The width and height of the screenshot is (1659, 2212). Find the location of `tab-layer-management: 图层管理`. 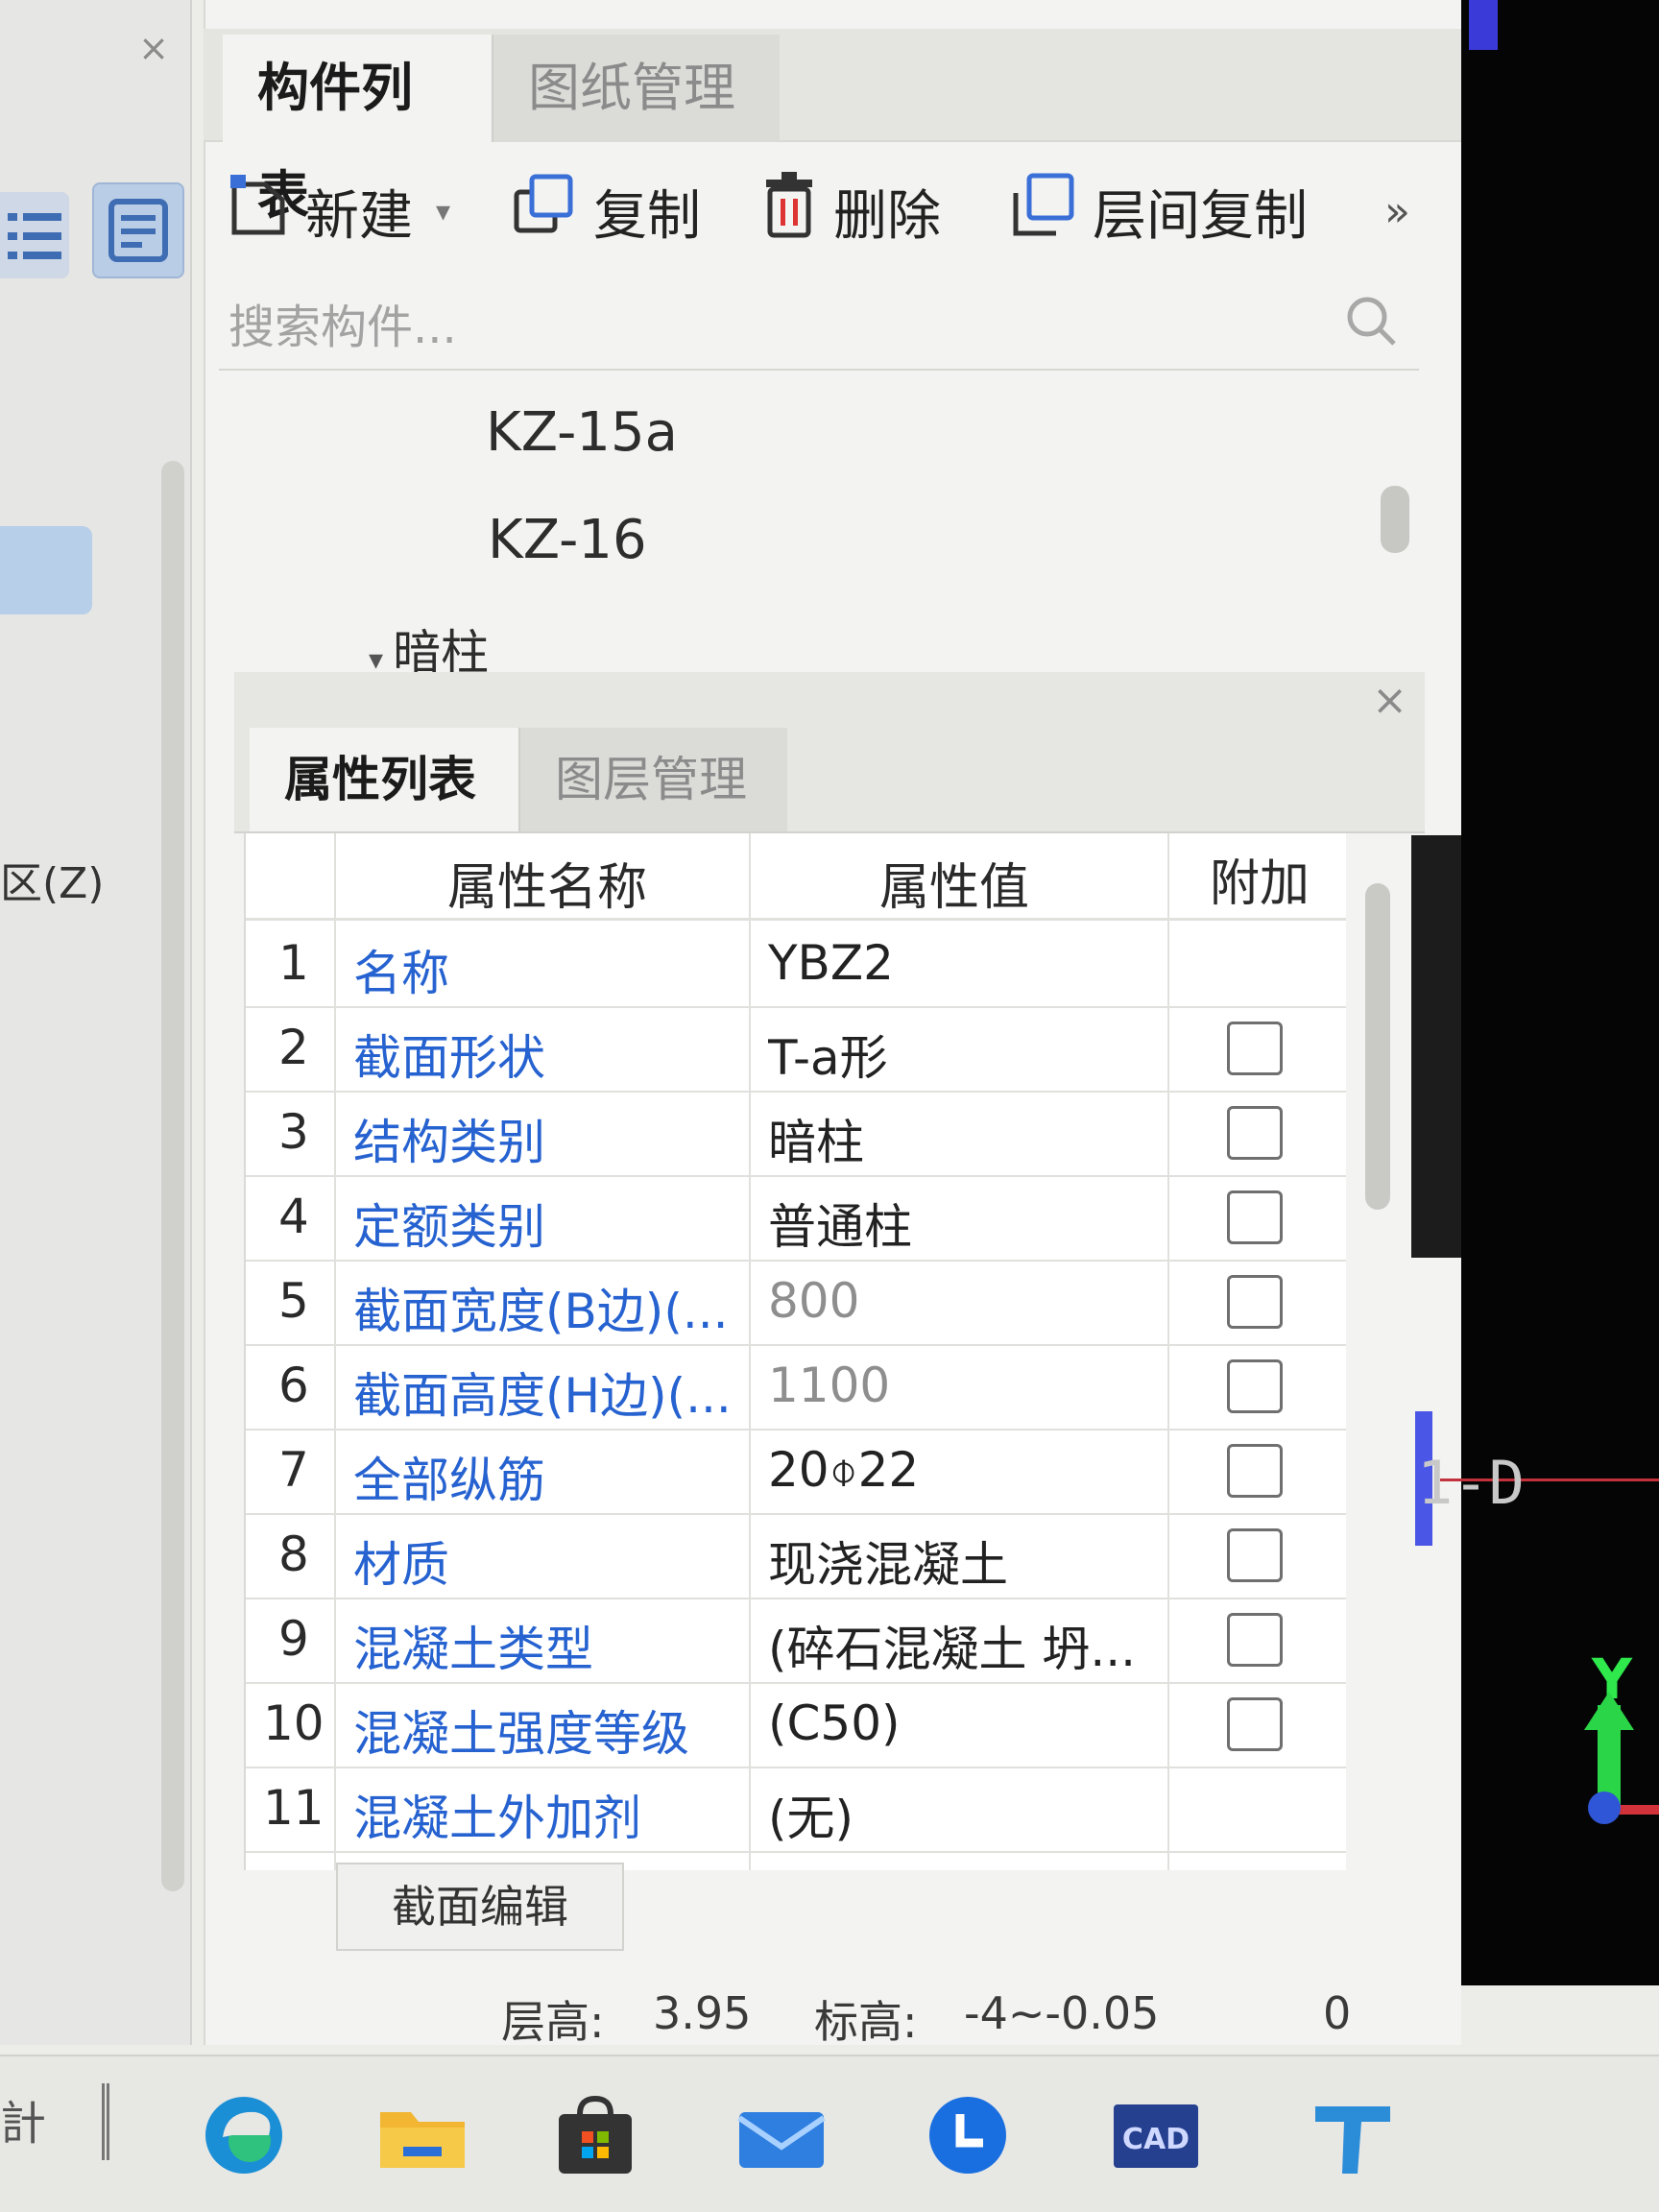

tab-layer-management: 图层管理 is located at coordinates (653, 779).